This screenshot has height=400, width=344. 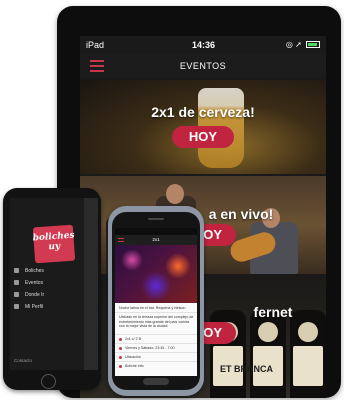 What do you see at coordinates (175, 194) in the screenshot?
I see `musician-head` at bounding box center [175, 194].